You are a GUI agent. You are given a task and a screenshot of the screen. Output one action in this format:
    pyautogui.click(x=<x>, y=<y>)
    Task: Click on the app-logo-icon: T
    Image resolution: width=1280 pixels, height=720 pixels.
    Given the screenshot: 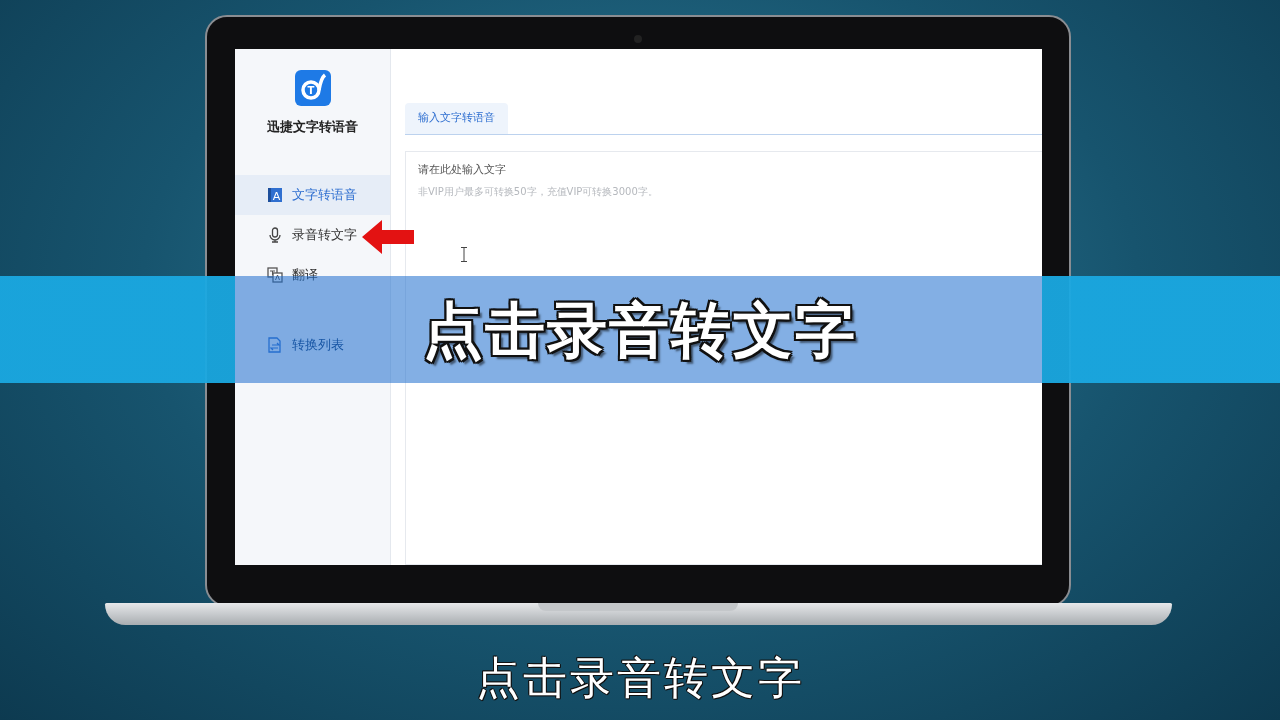 What is the action you would take?
    pyautogui.click(x=312, y=88)
    